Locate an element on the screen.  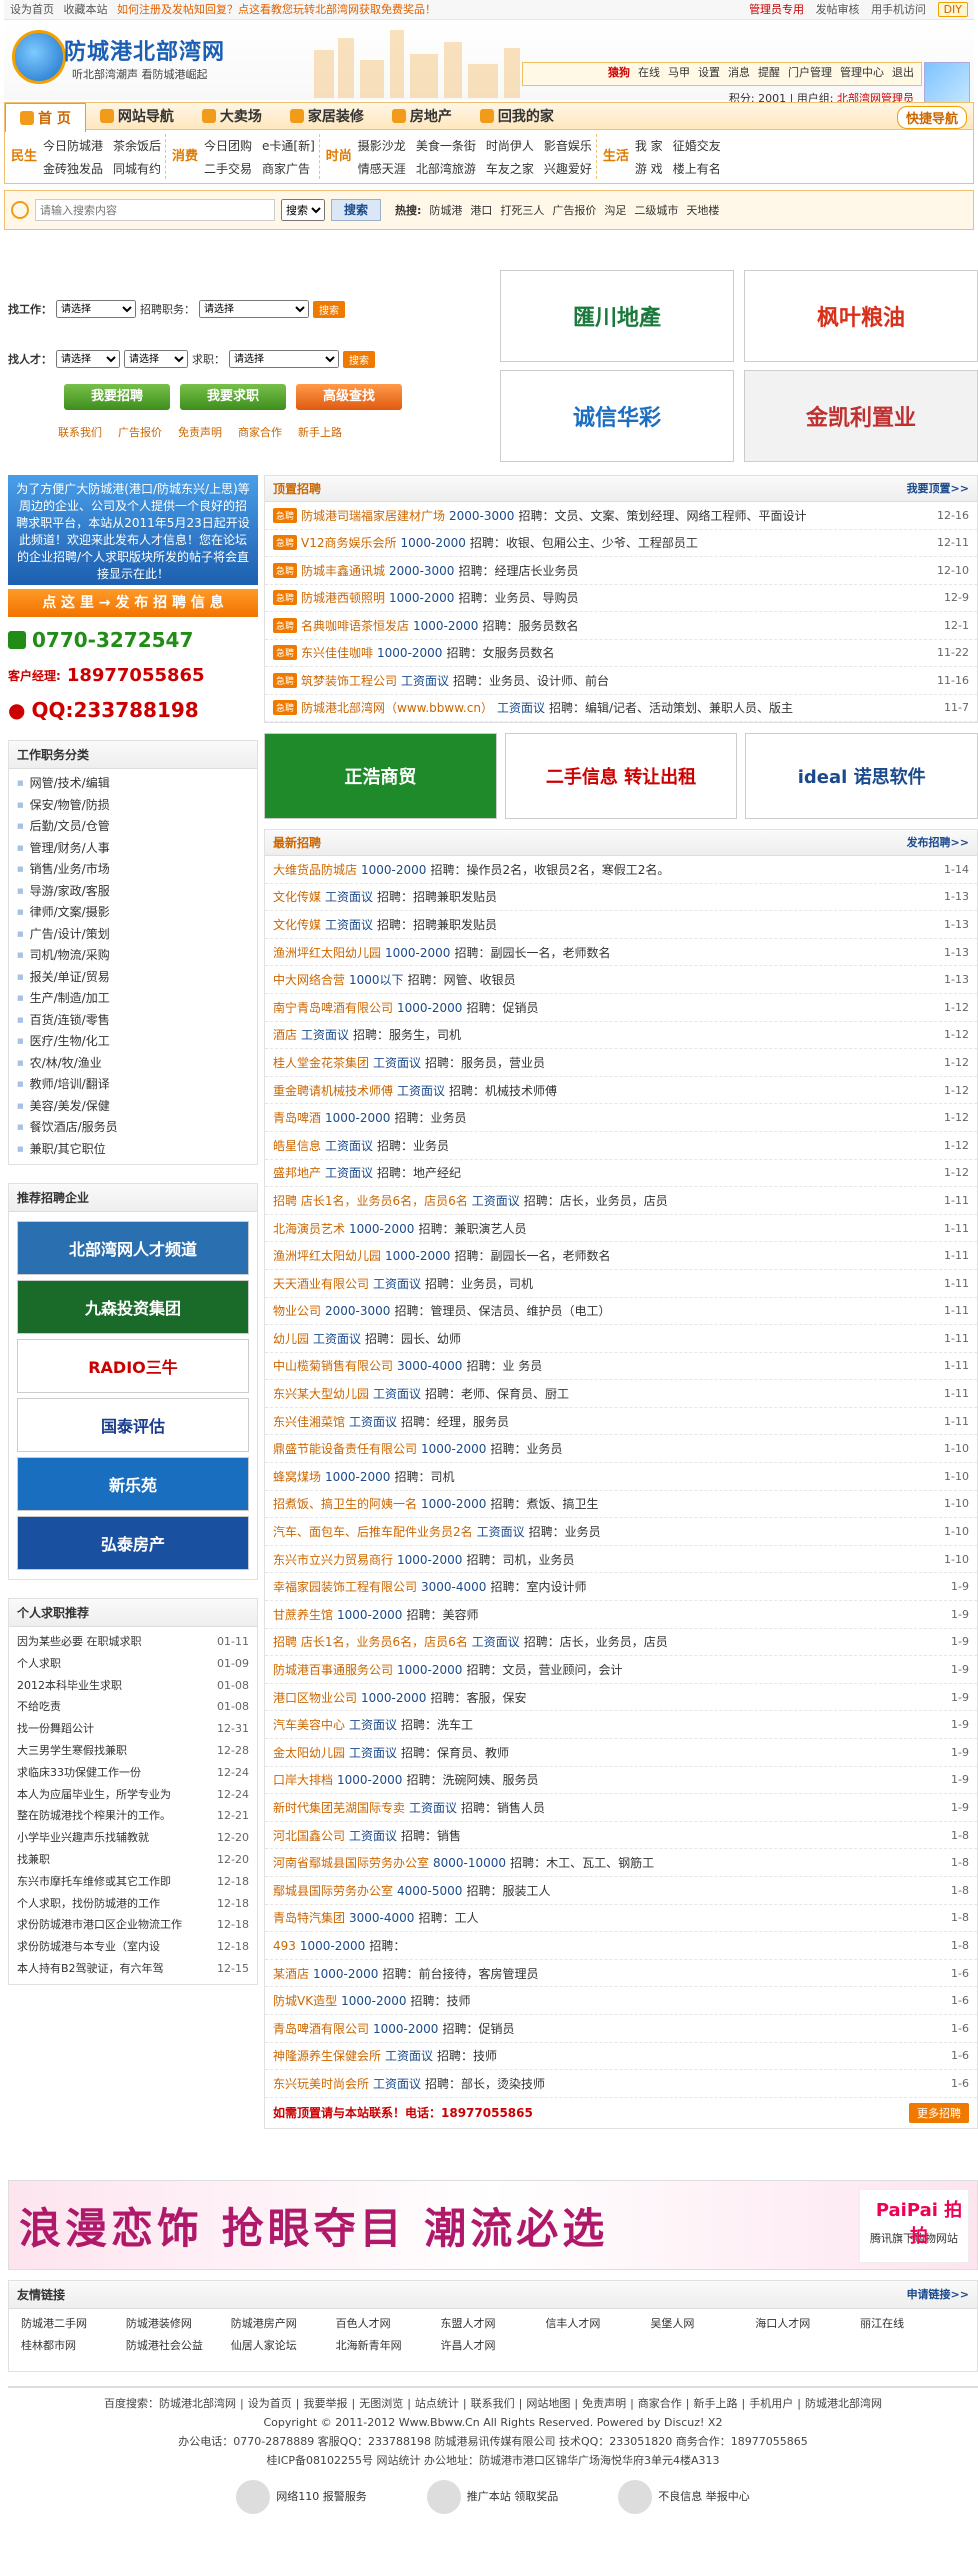
company-link: 南宁青岛啤酒有限公司 is located at coordinates (333, 1008).